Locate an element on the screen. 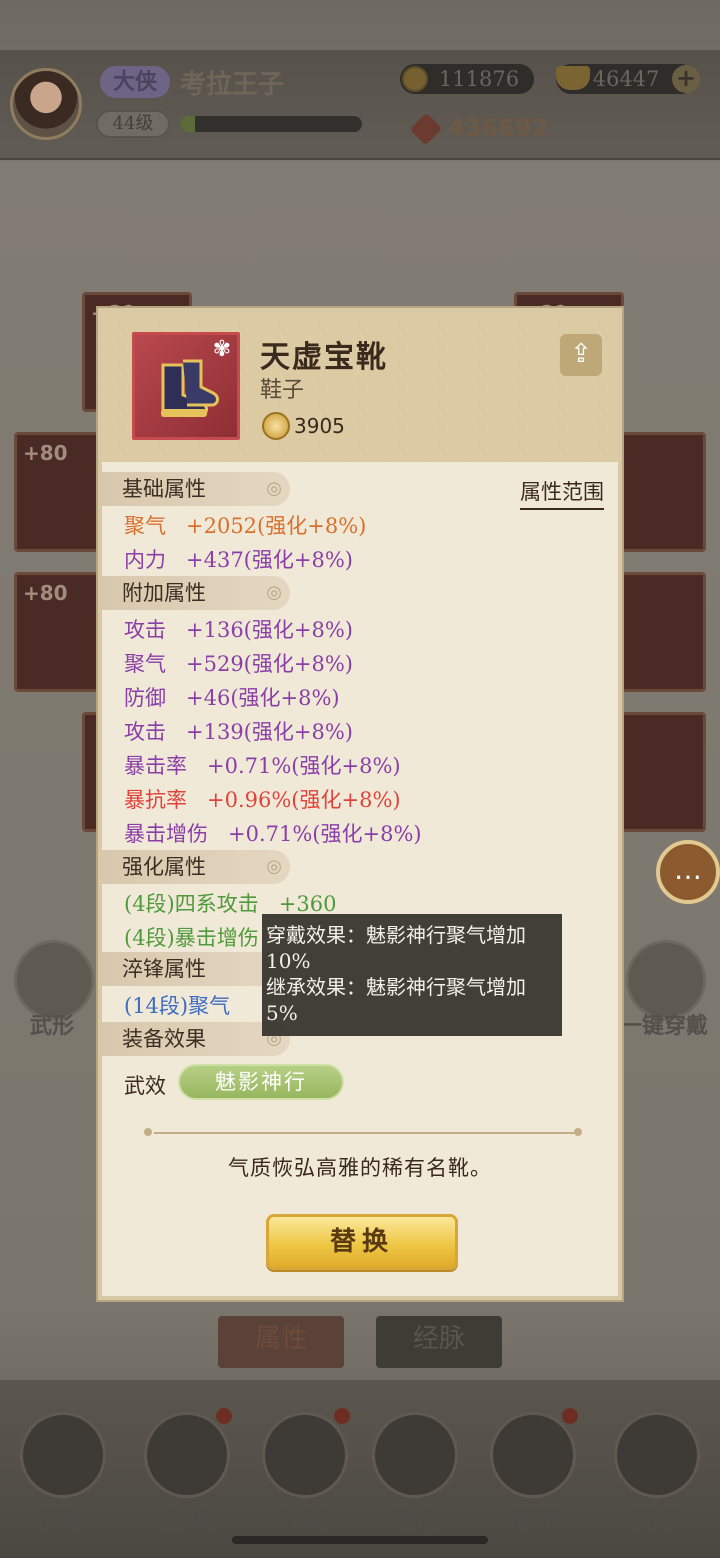 The height and width of the screenshot is (1558, 720). equip-all-label: 一键穿戴 is located at coordinates (664, 1026).